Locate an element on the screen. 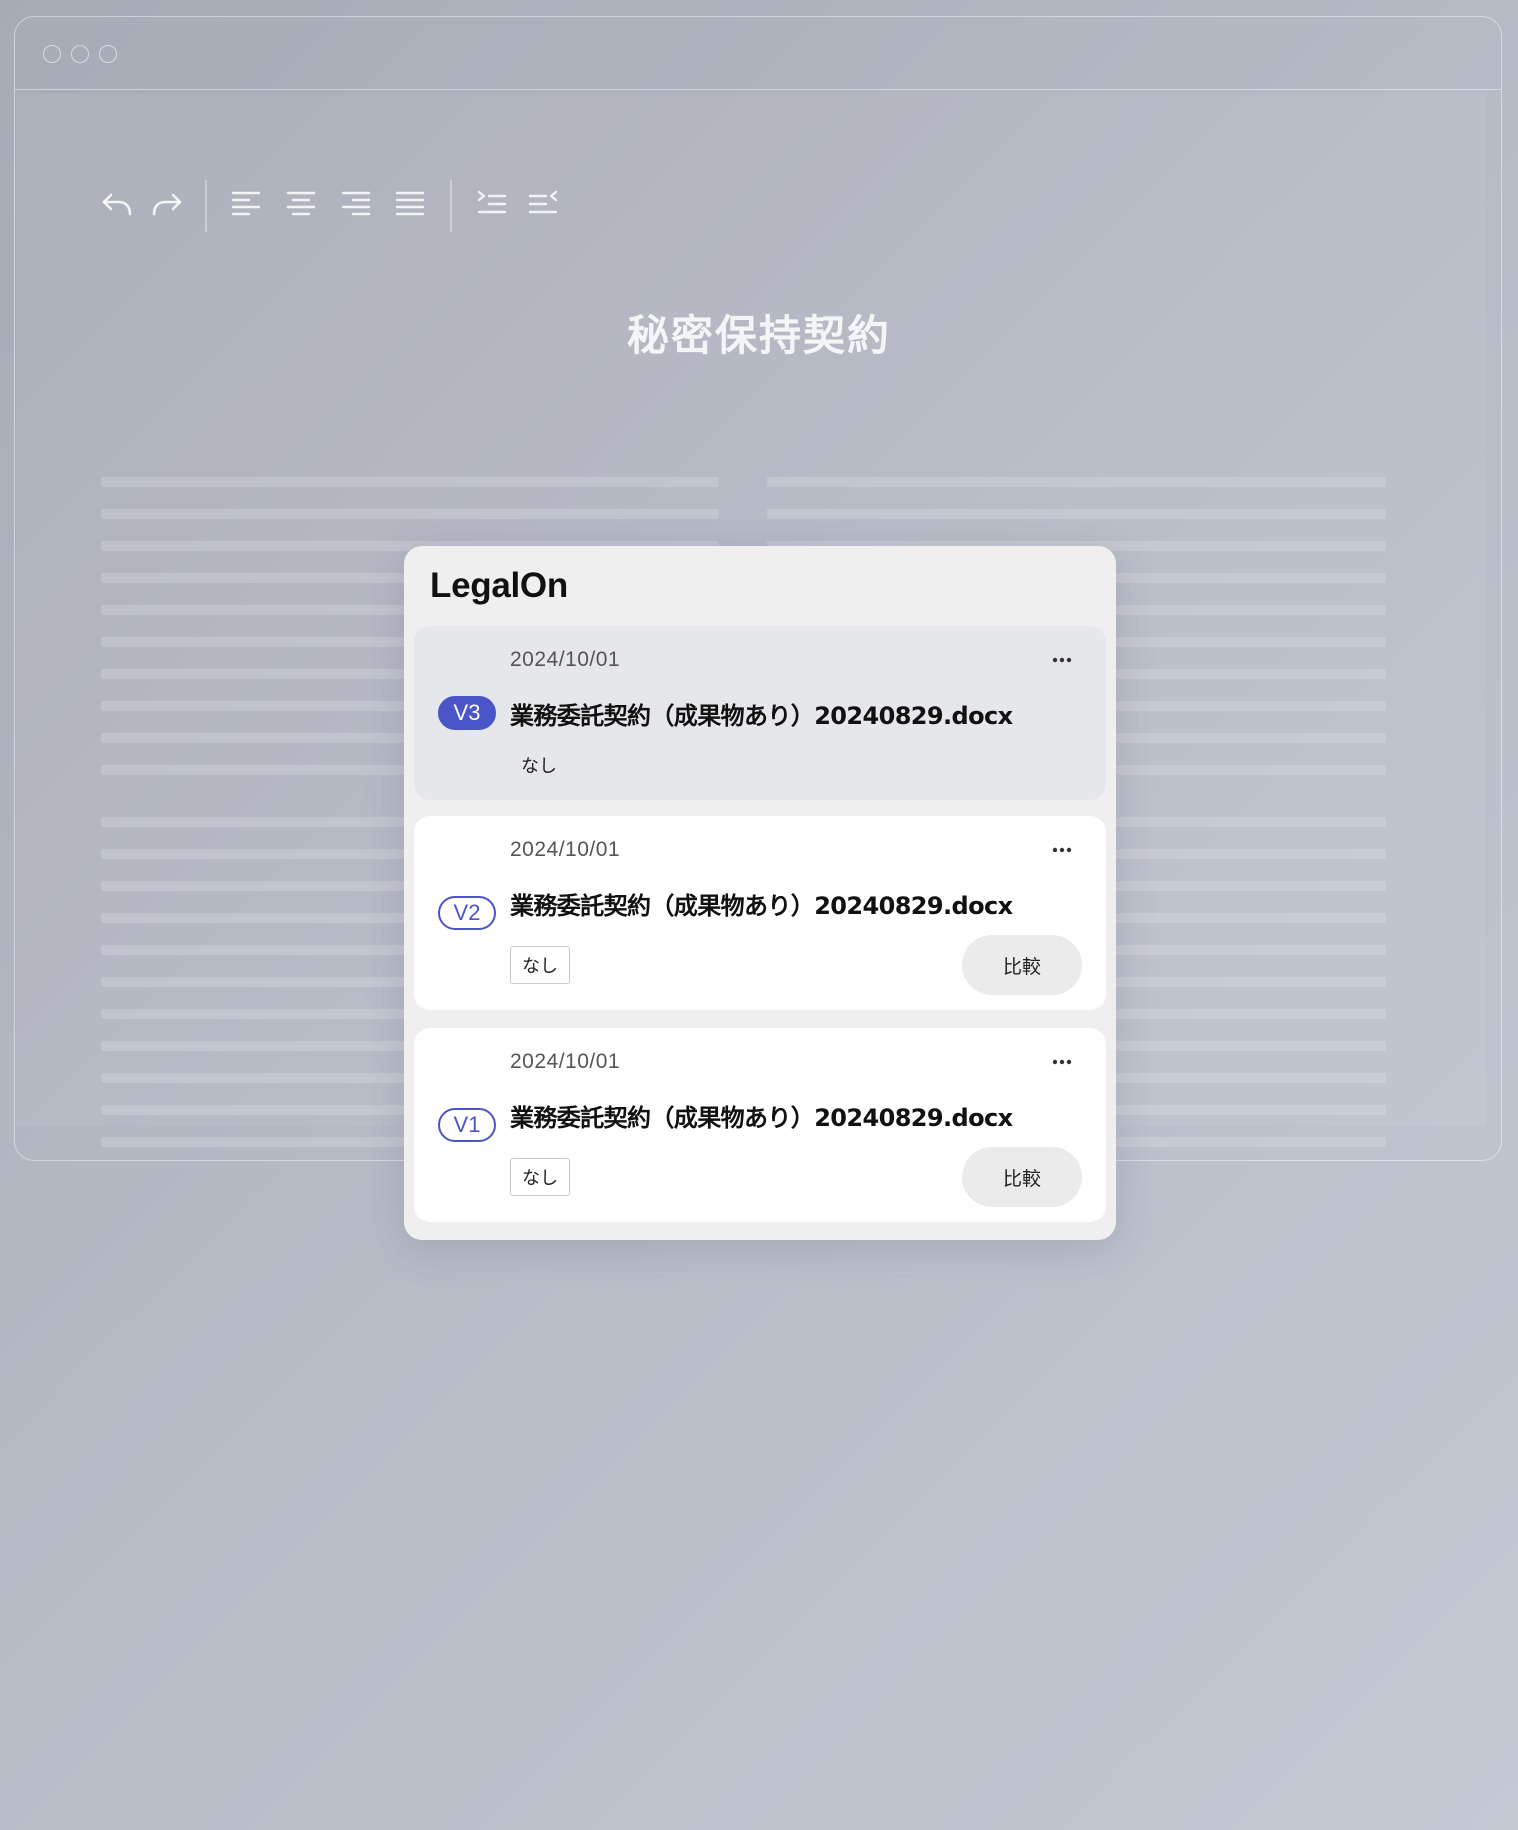 Image resolution: width=1518 pixels, height=1830 pixels. align-left-button is located at coordinates (246, 204).